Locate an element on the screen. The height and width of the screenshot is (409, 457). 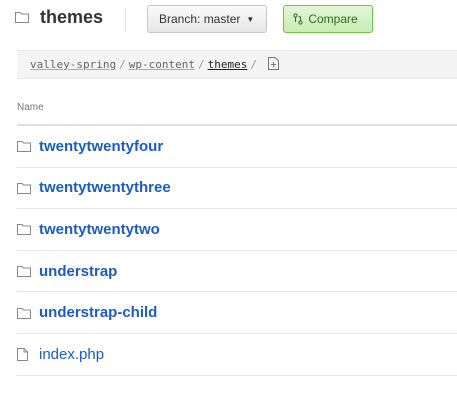
chevron-down-icon: ▼ is located at coordinates (250, 19).